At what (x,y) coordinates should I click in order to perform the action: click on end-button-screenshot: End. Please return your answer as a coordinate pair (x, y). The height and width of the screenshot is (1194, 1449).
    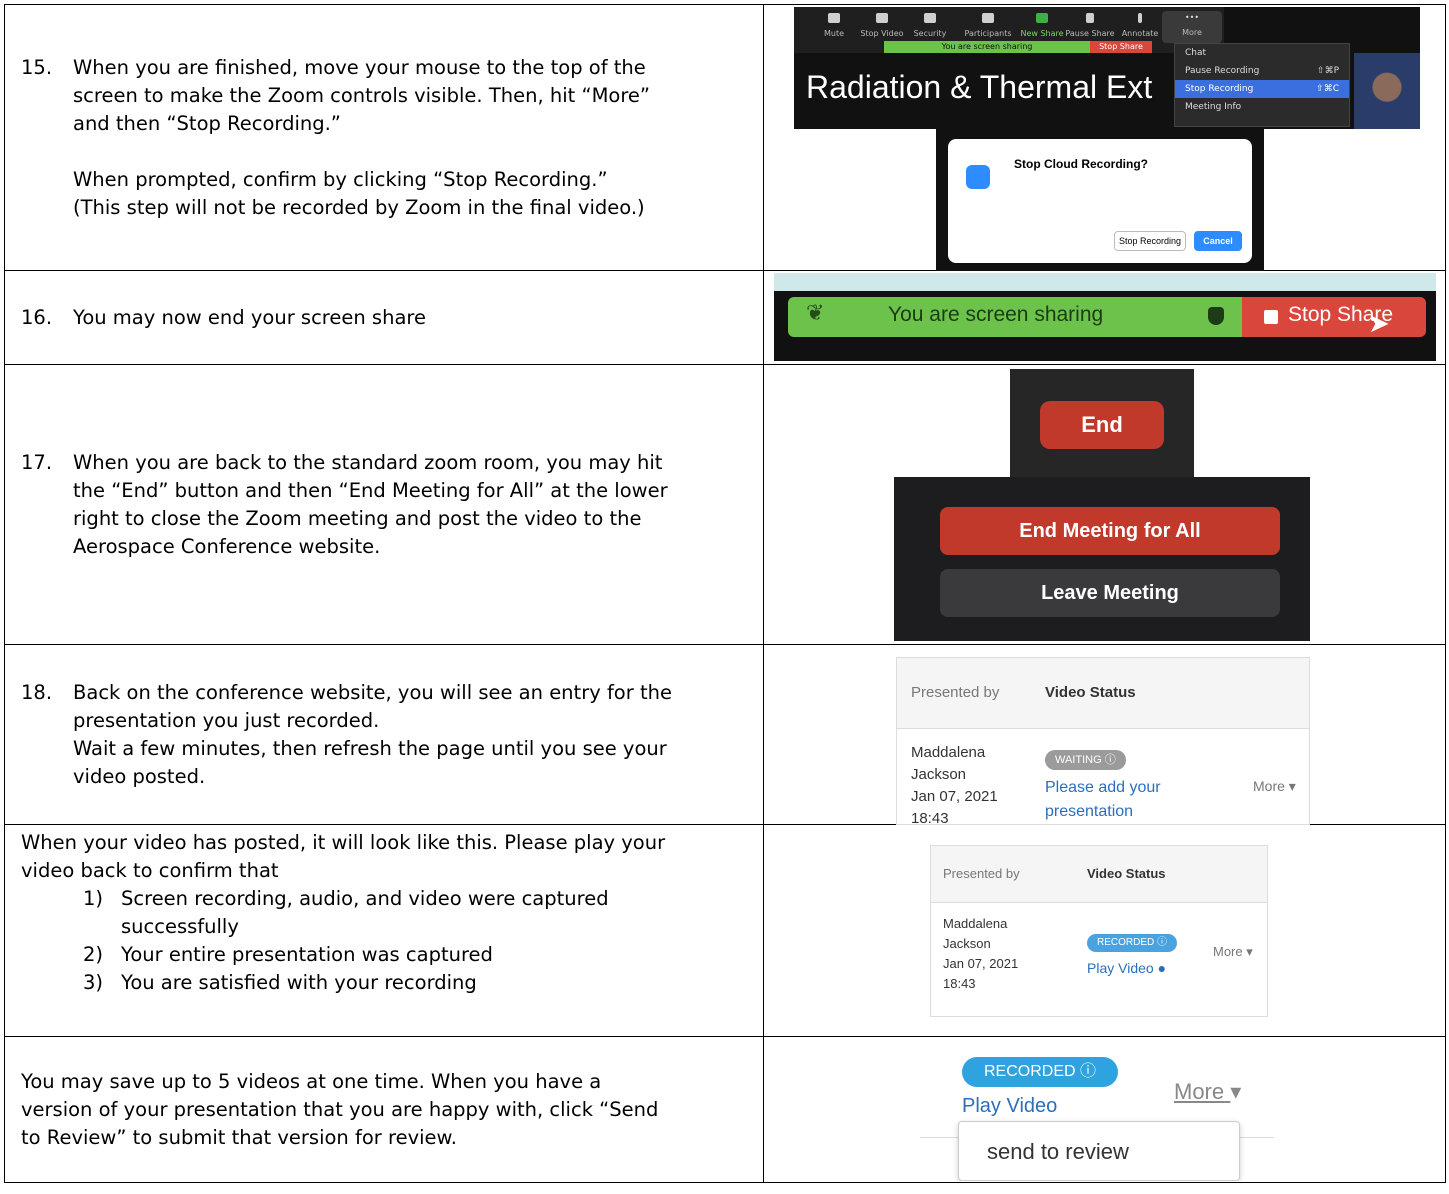
    Looking at the image, I should click on (1102, 423).